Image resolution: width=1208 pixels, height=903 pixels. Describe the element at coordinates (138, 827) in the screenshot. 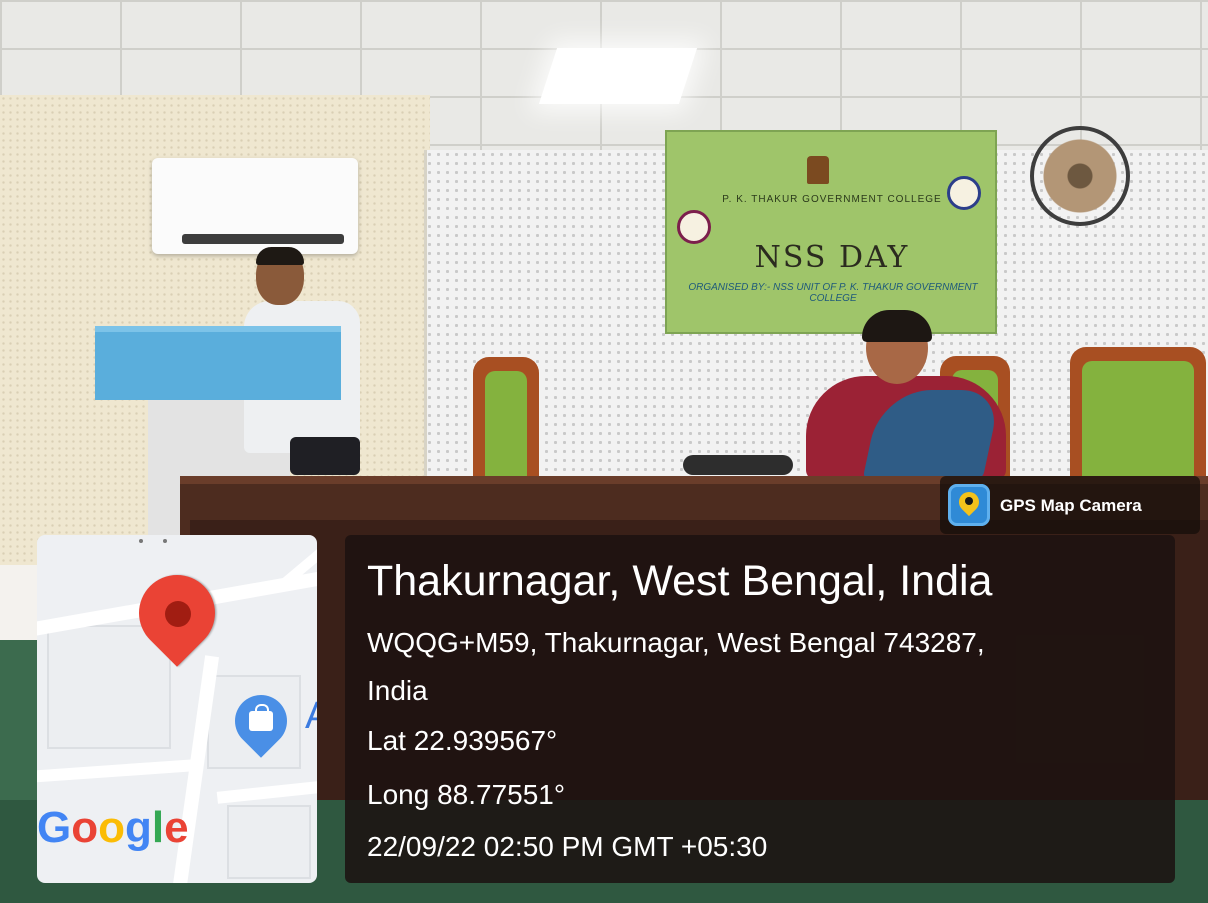

I see `google-logo-letter: g` at that location.